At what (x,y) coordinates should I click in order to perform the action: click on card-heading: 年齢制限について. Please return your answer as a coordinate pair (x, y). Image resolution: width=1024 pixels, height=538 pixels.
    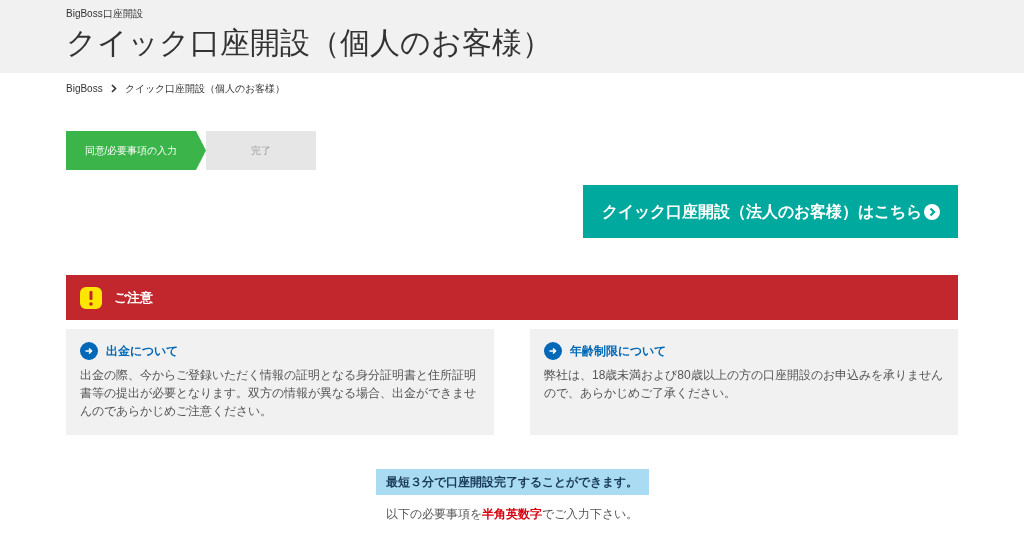
    Looking at the image, I should click on (618, 351).